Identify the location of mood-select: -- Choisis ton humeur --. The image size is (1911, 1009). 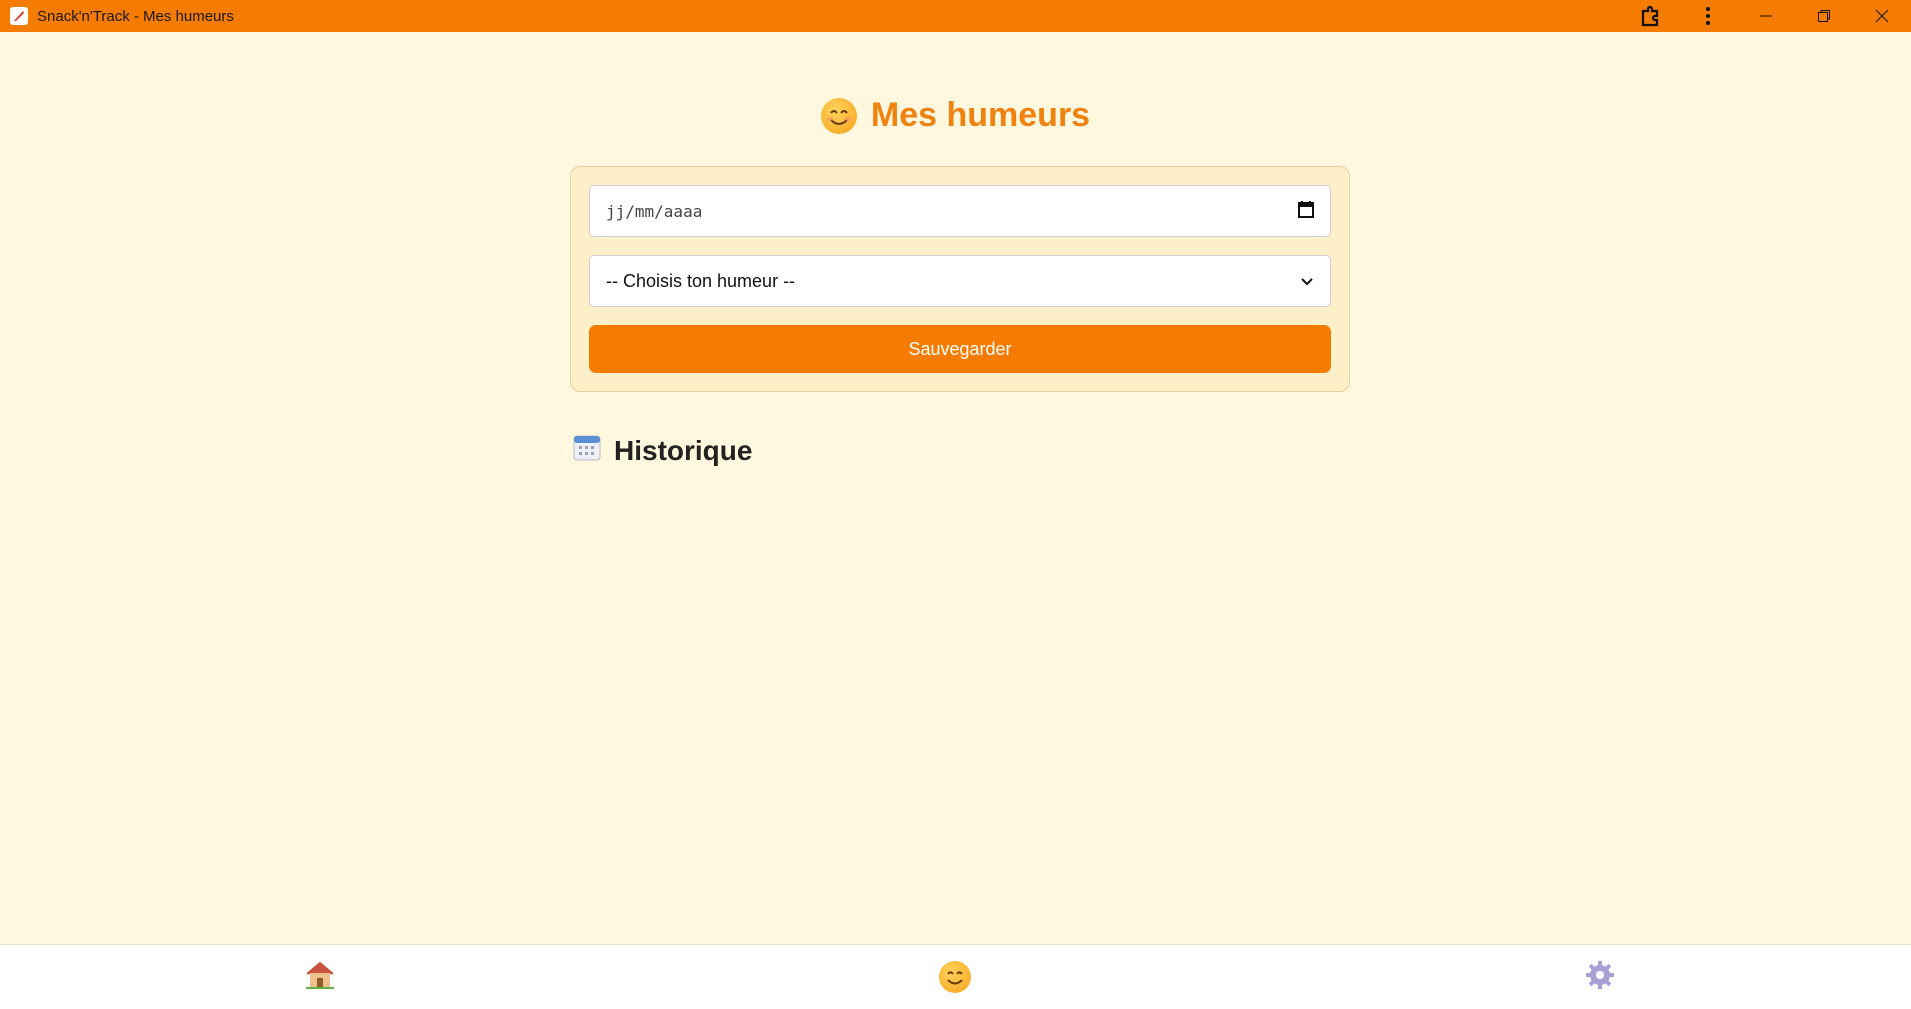
(960, 281).